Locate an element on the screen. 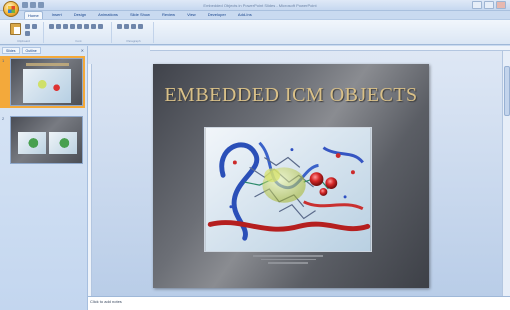 This screenshot has height=310, width=510. strikethrough-icon is located at coordinates (72, 26).